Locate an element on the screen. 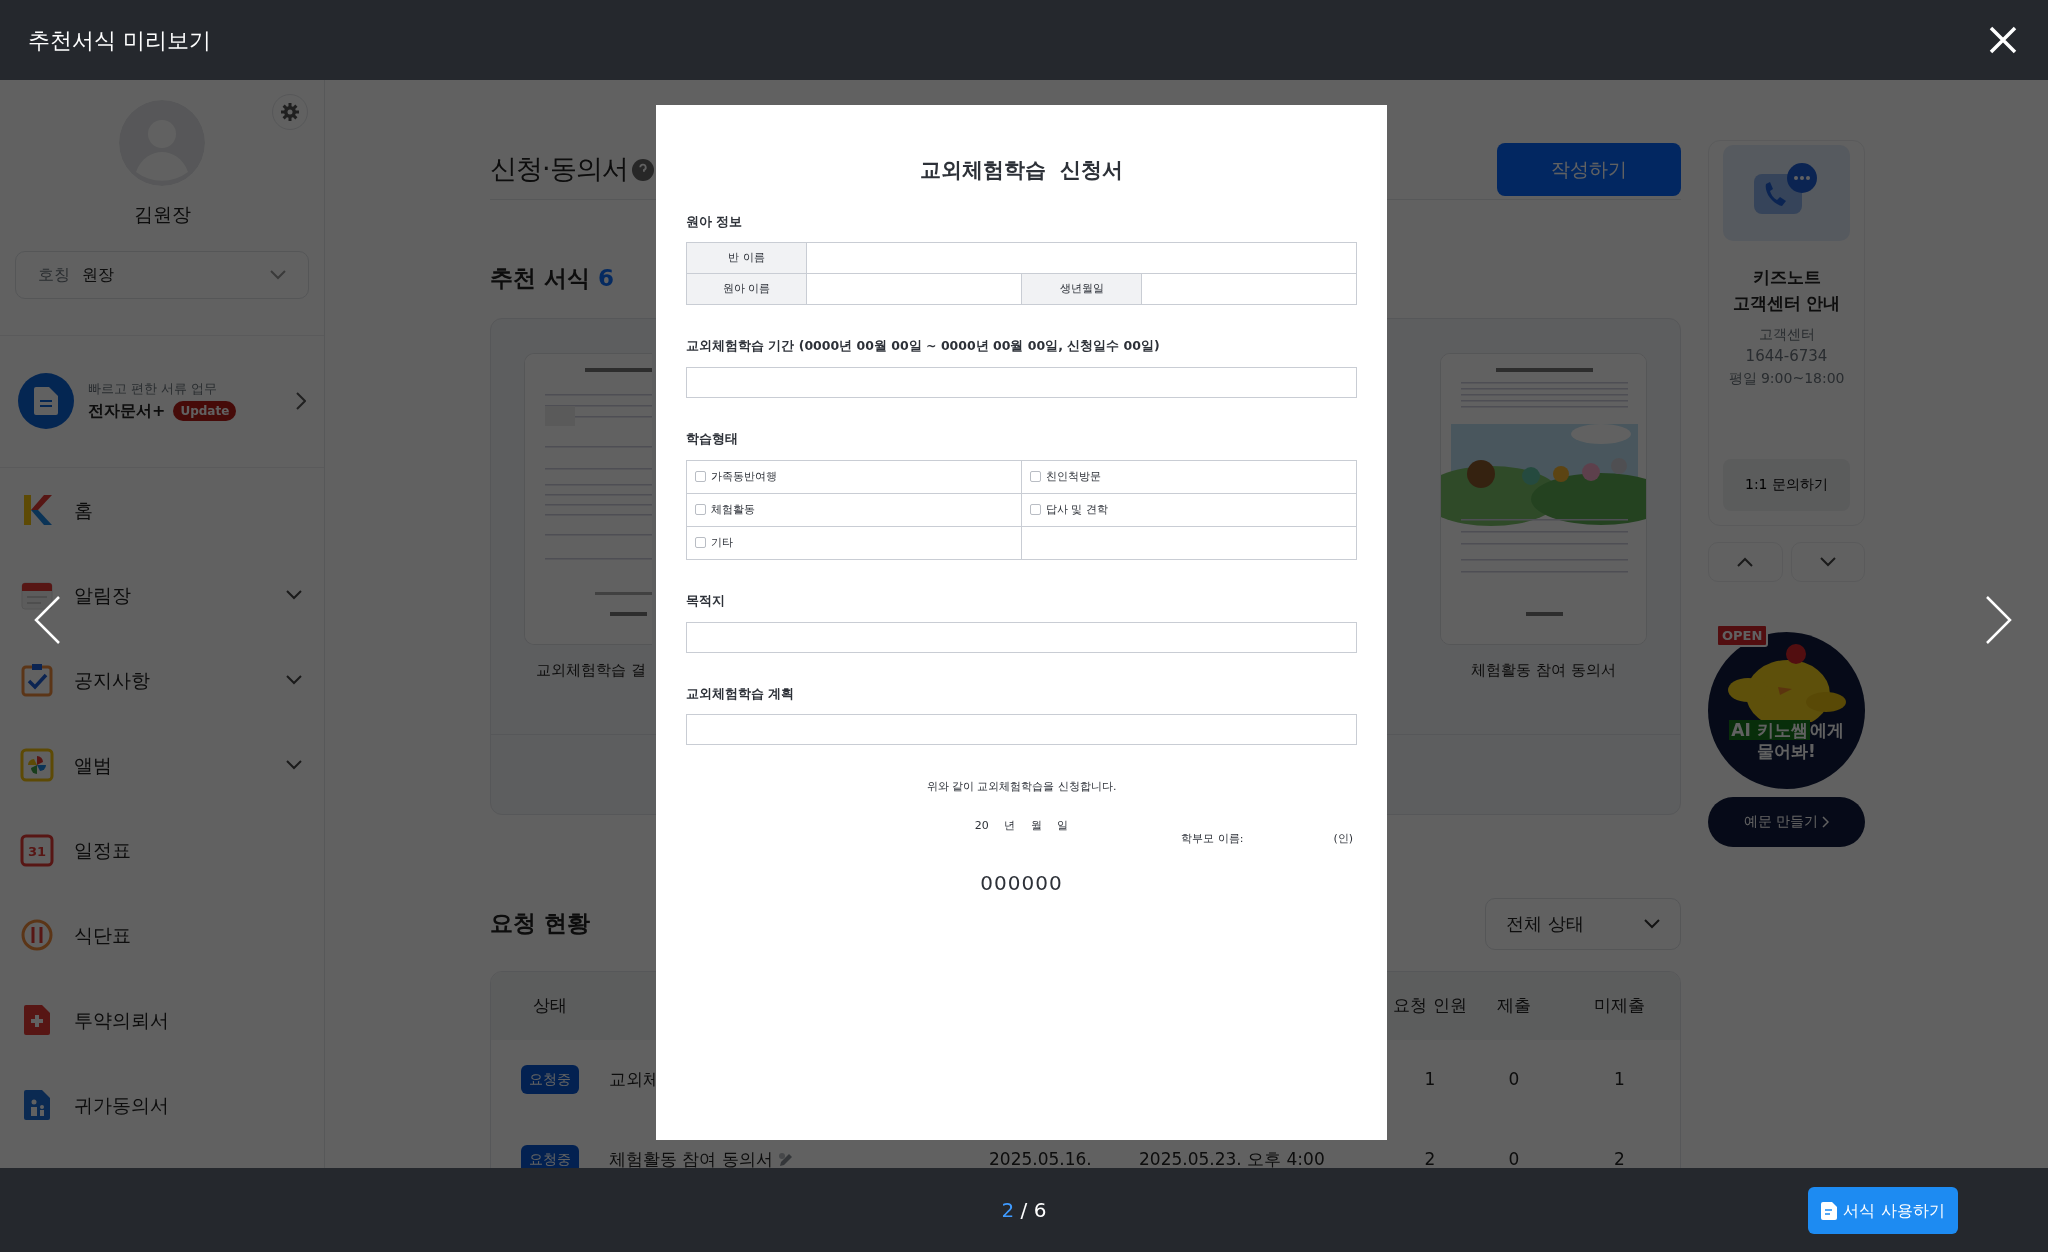  status-filter: 전체 상태 is located at coordinates (1583, 923).